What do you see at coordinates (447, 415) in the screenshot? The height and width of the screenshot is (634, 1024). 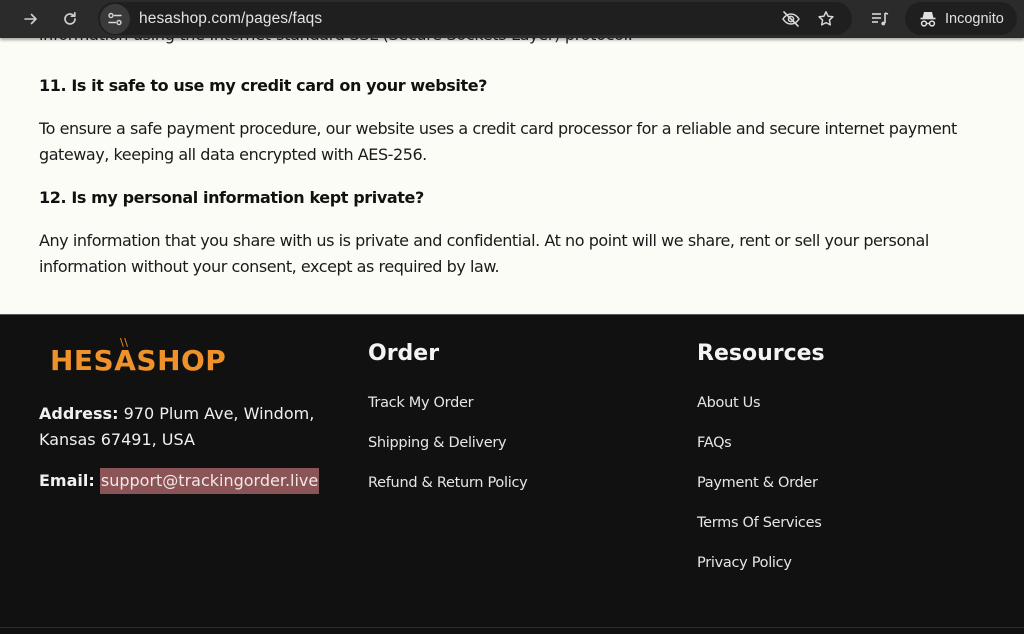 I see `footer-link-track-my-order: Track My Order` at bounding box center [447, 415].